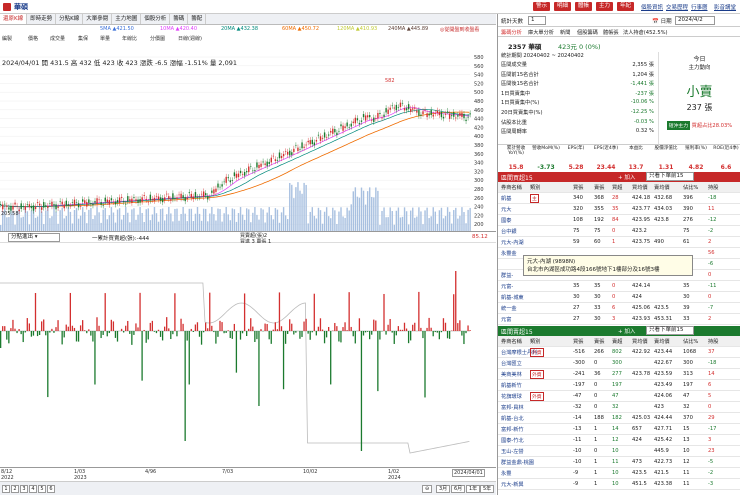 The width and height of the screenshot is (740, 495). Describe the element at coordinates (14, 19) in the screenshot. I see `tab-adjusted-kline: 還原K線` at that location.